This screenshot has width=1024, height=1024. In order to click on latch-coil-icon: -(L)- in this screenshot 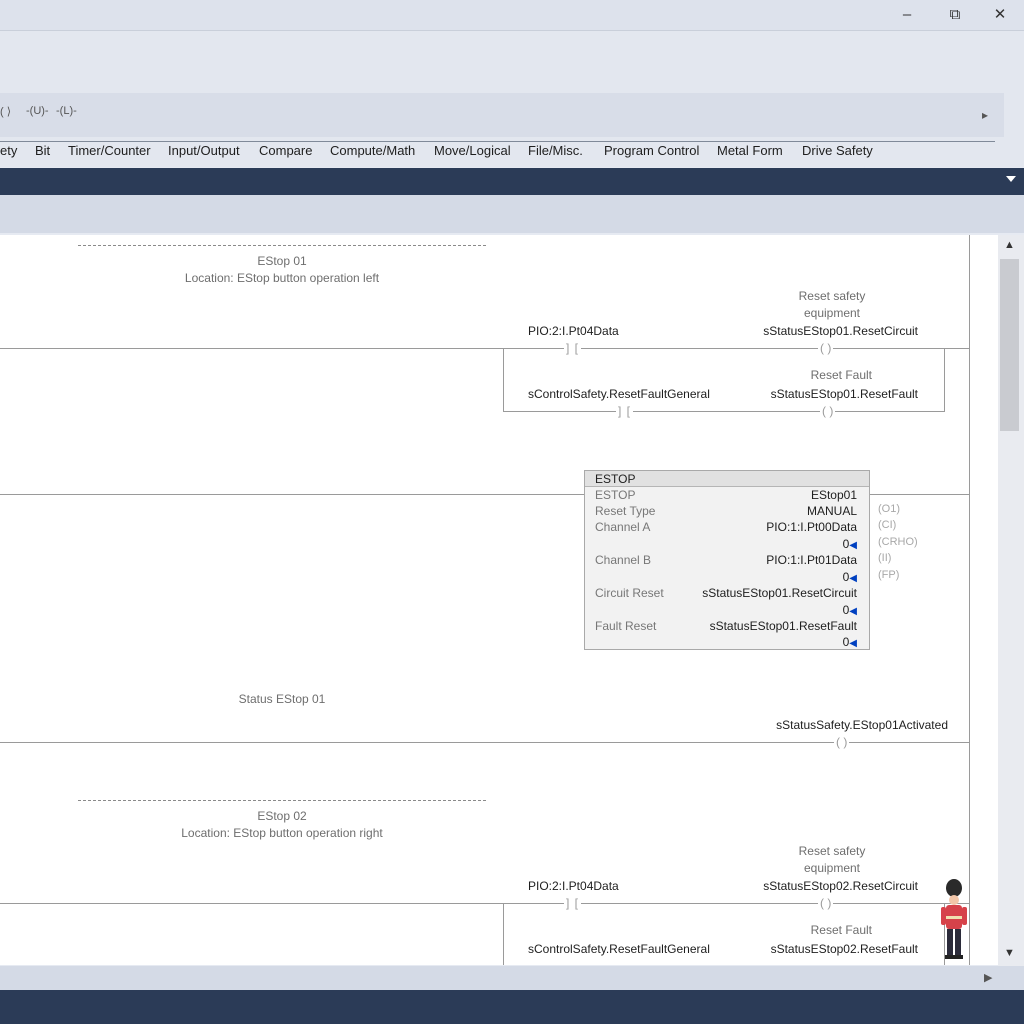, I will do `click(66, 111)`.